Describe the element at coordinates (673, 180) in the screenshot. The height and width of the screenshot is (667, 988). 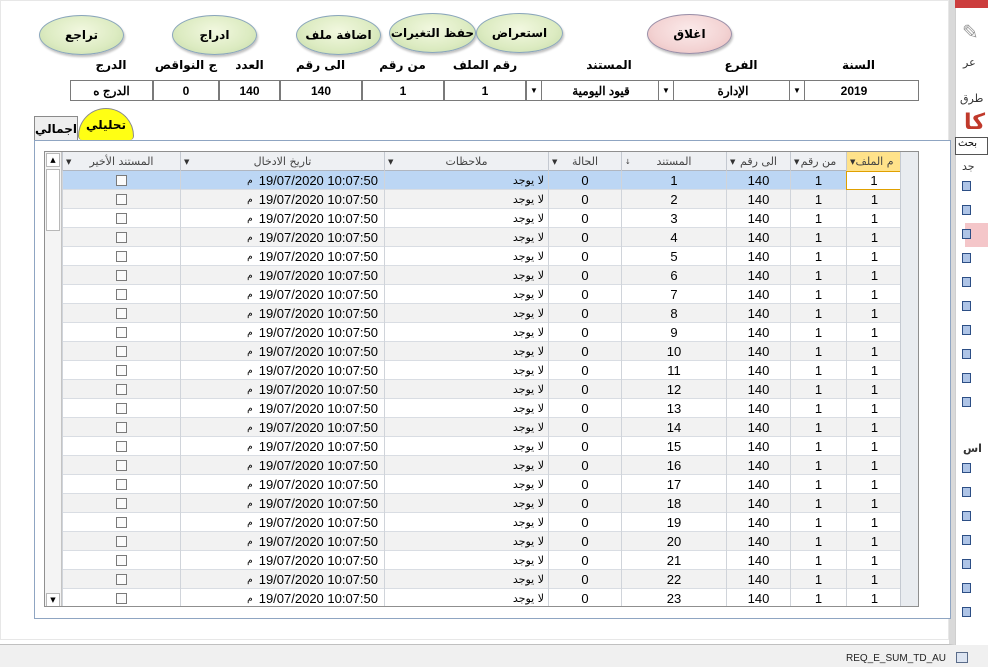
I see `document-cell: 1` at that location.